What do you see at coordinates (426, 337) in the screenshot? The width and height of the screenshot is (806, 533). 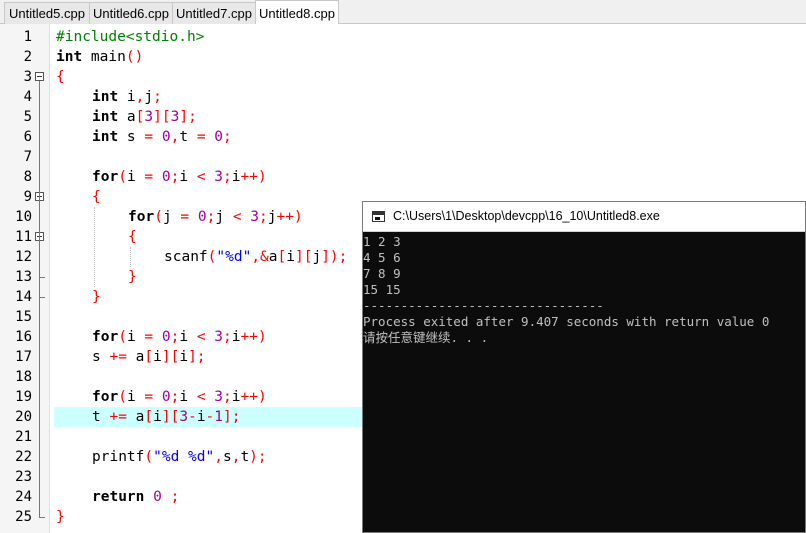 I see `console-line: 请按任意键继续. . .` at bounding box center [426, 337].